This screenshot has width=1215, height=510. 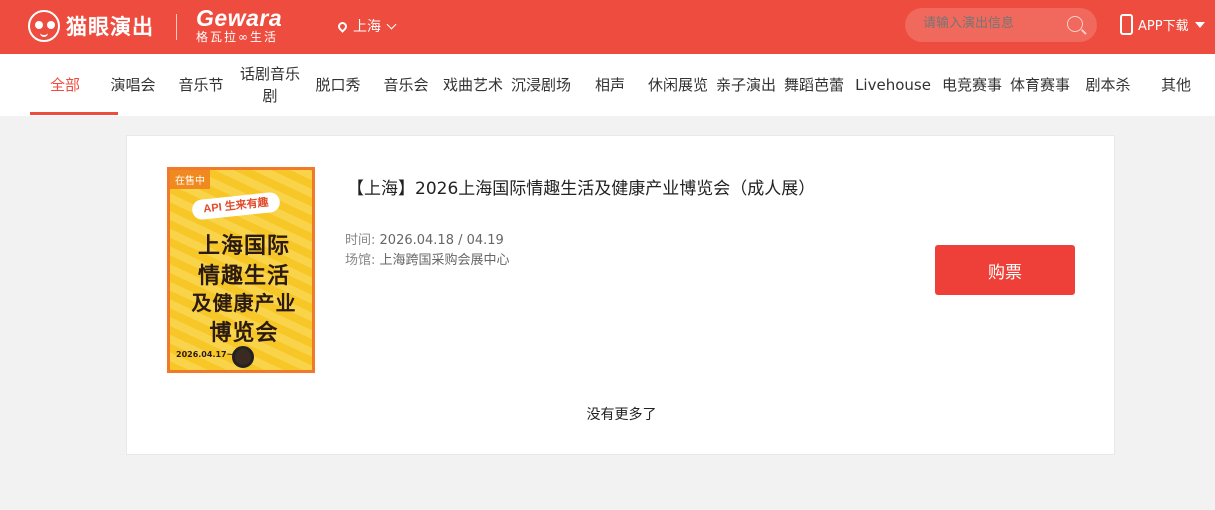 What do you see at coordinates (1075, 24) in the screenshot?
I see `search-icon` at bounding box center [1075, 24].